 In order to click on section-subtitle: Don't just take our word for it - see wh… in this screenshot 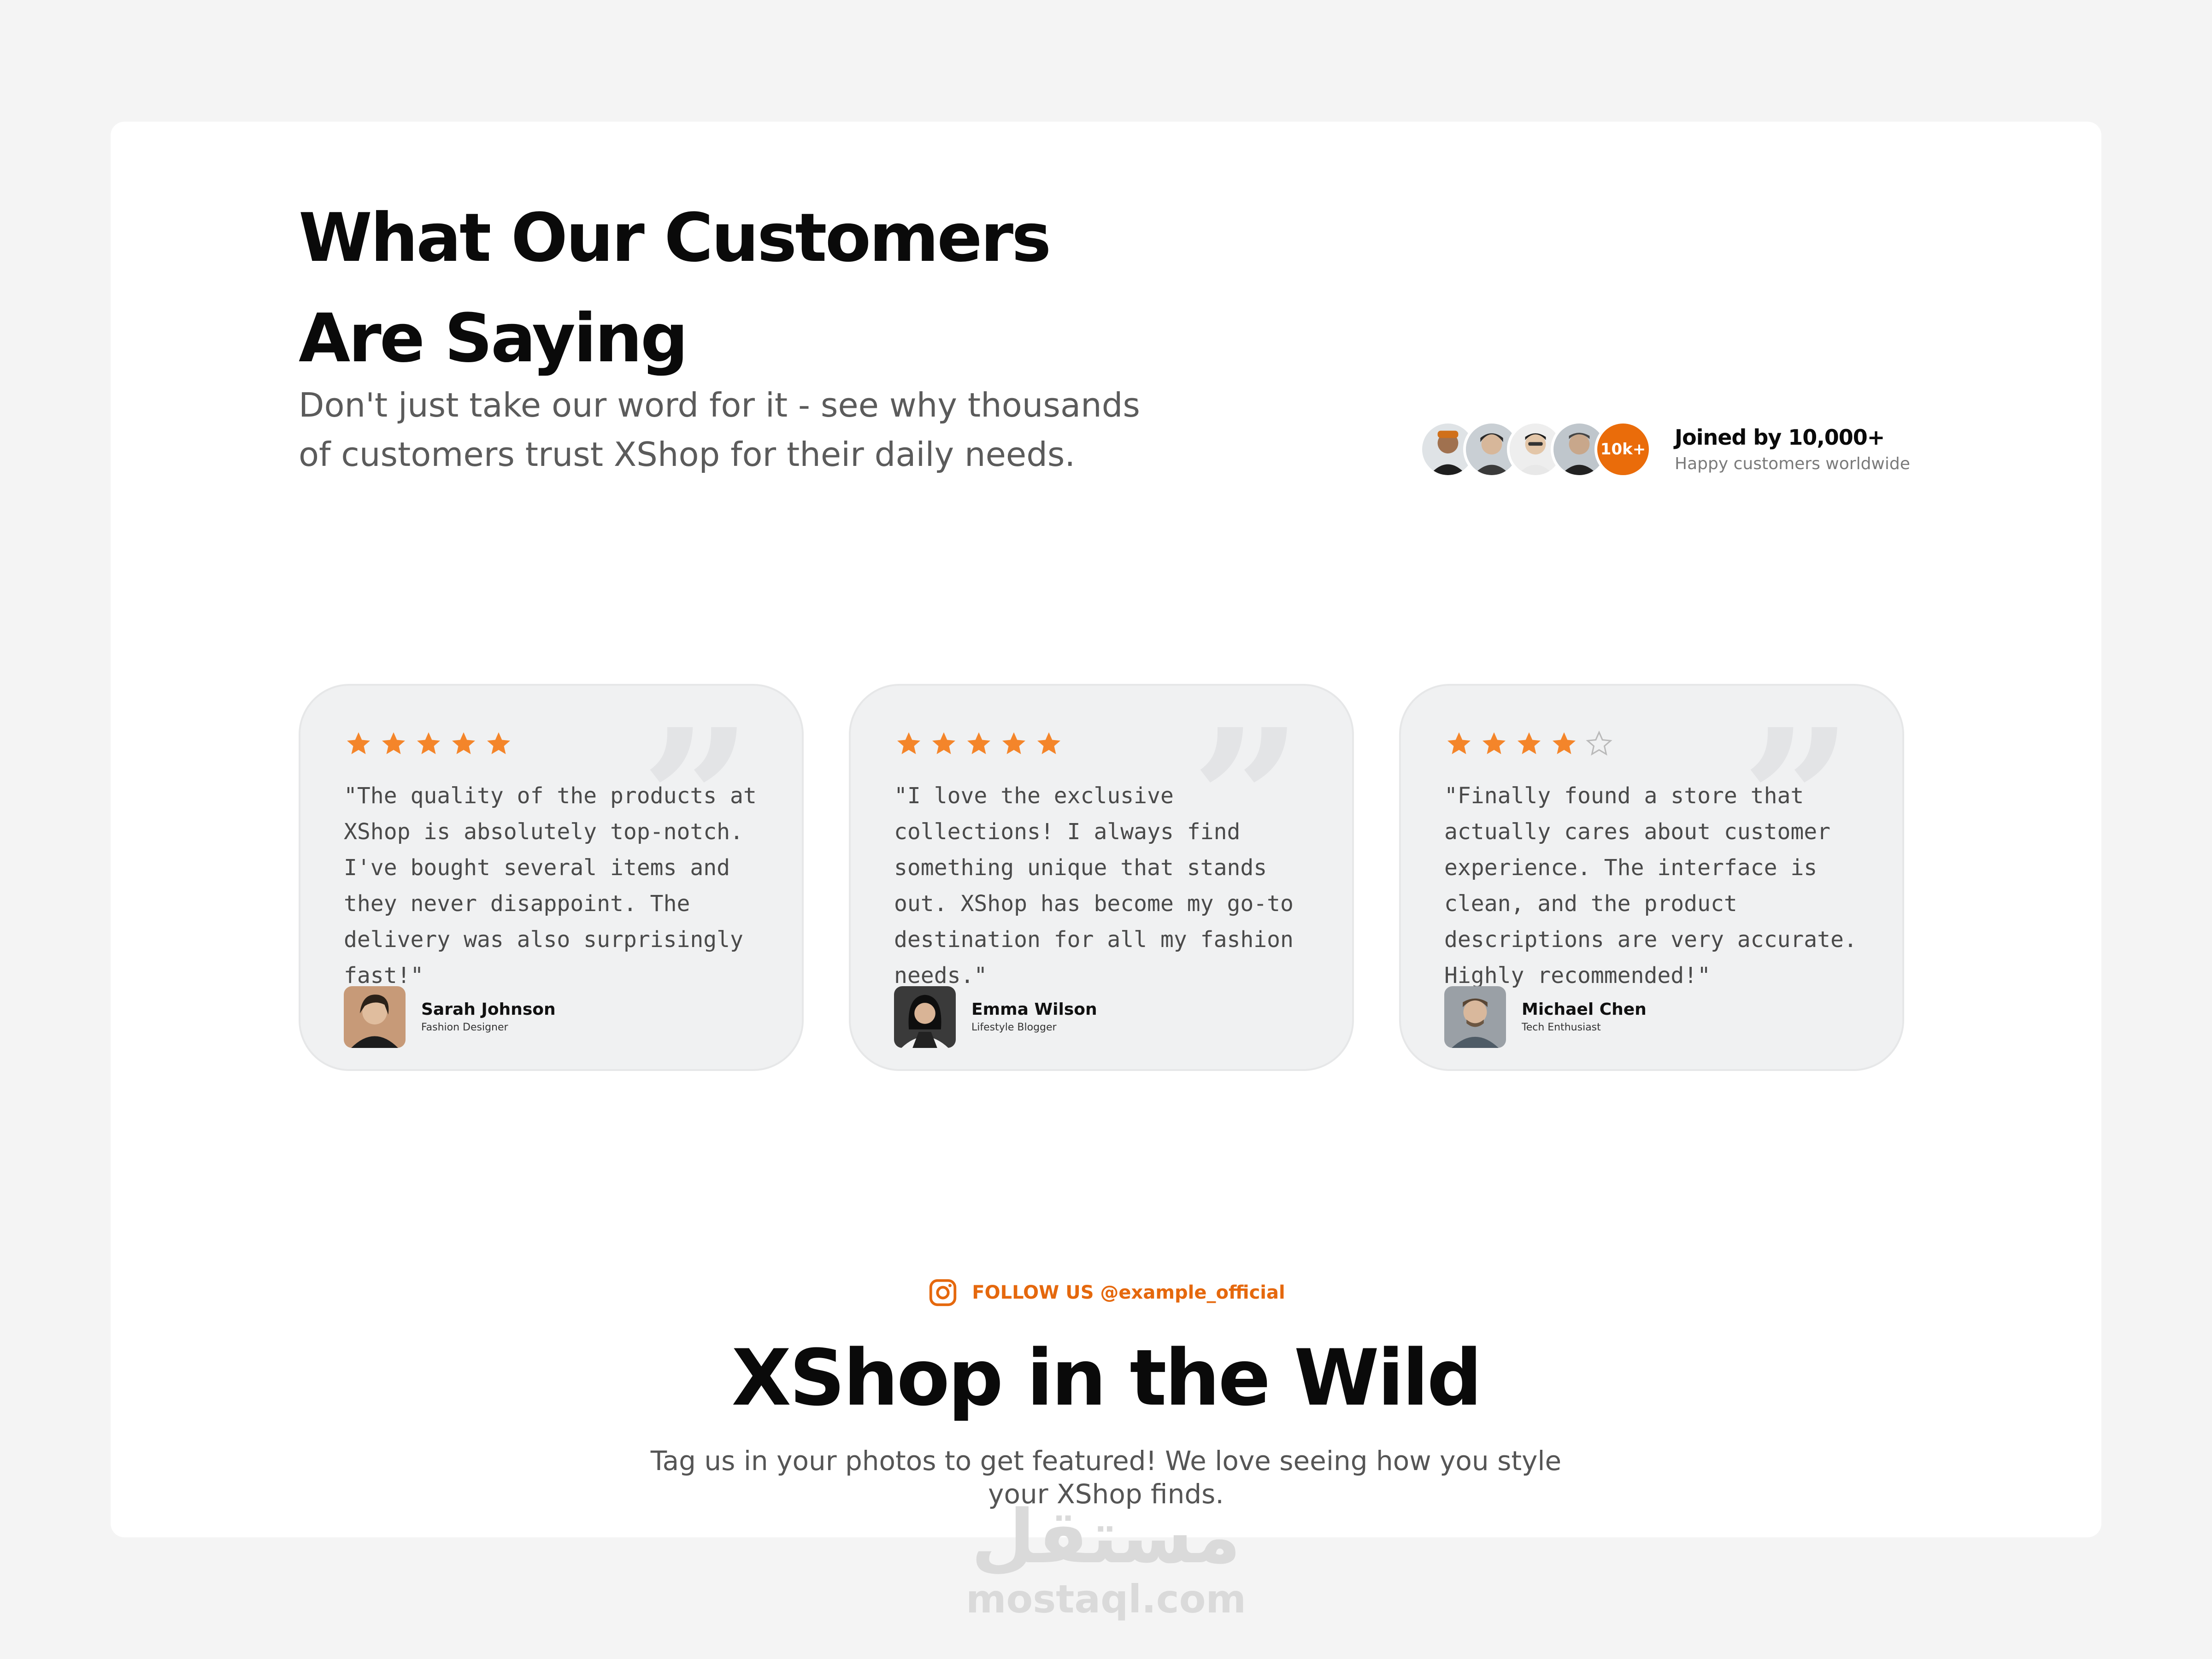, I will do `click(736, 430)`.